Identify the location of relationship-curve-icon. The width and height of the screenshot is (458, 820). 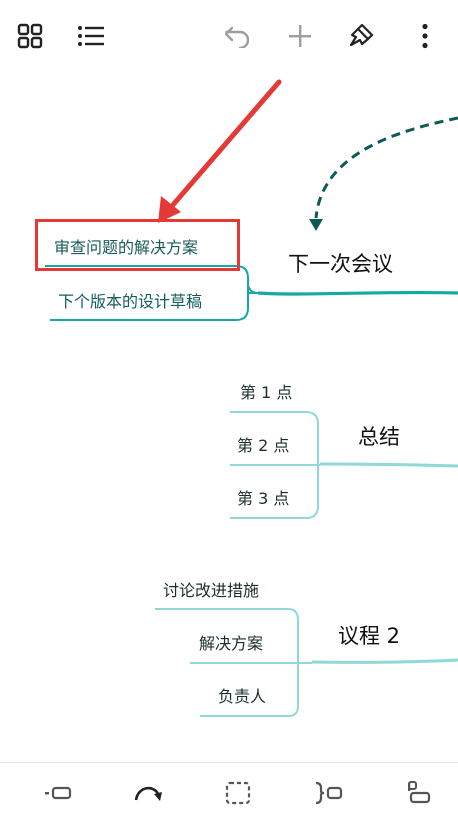
(148, 793).